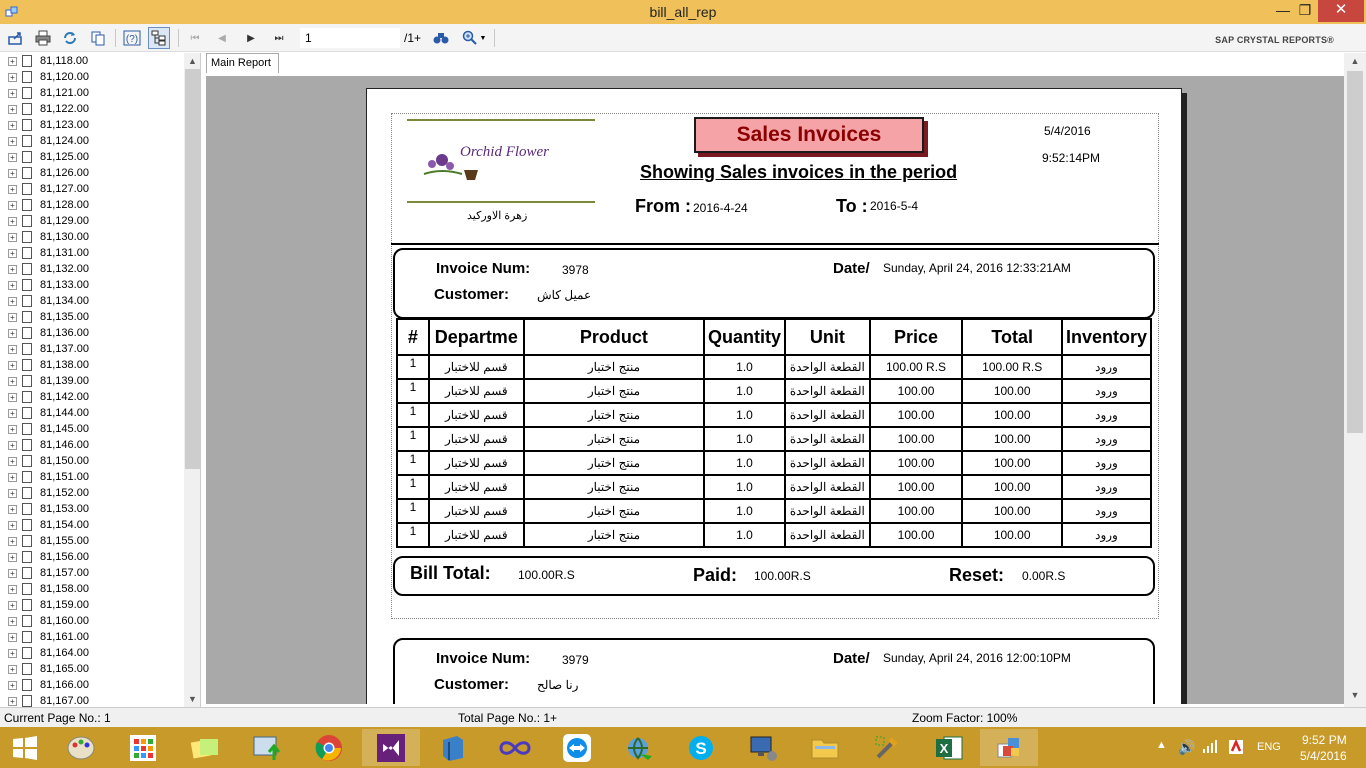  What do you see at coordinates (1355, 252) in the screenshot?
I see `report-scroll-thumb` at bounding box center [1355, 252].